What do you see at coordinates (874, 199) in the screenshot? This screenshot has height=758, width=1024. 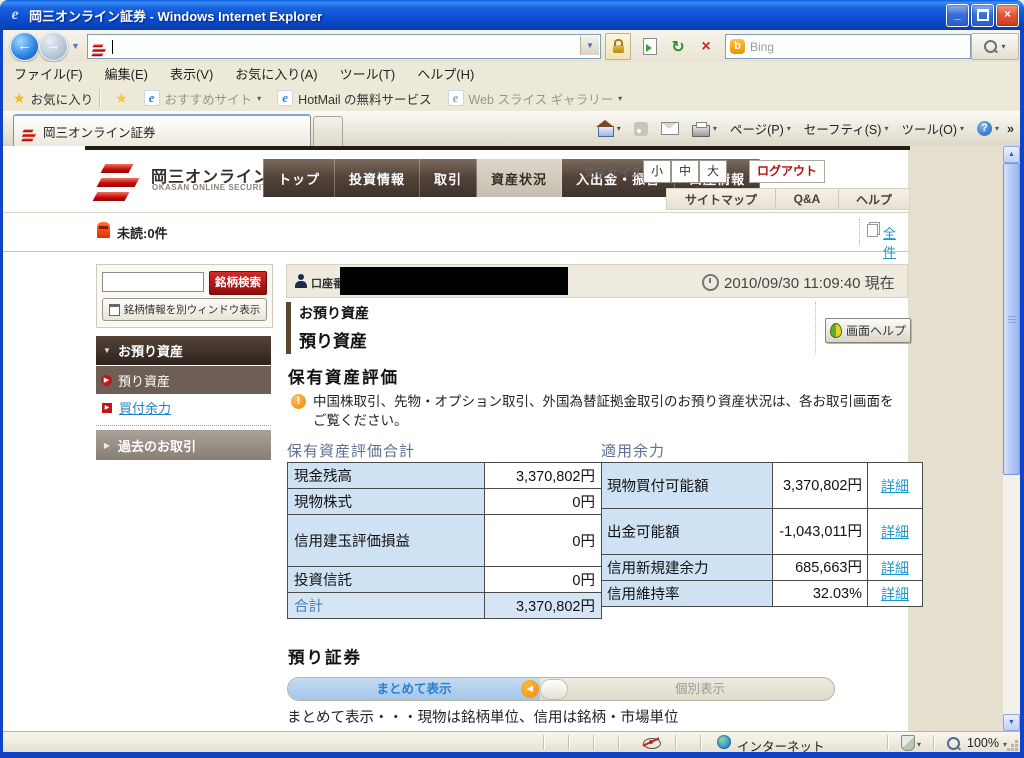 I see `site-help-link: ヘルプ` at bounding box center [874, 199].